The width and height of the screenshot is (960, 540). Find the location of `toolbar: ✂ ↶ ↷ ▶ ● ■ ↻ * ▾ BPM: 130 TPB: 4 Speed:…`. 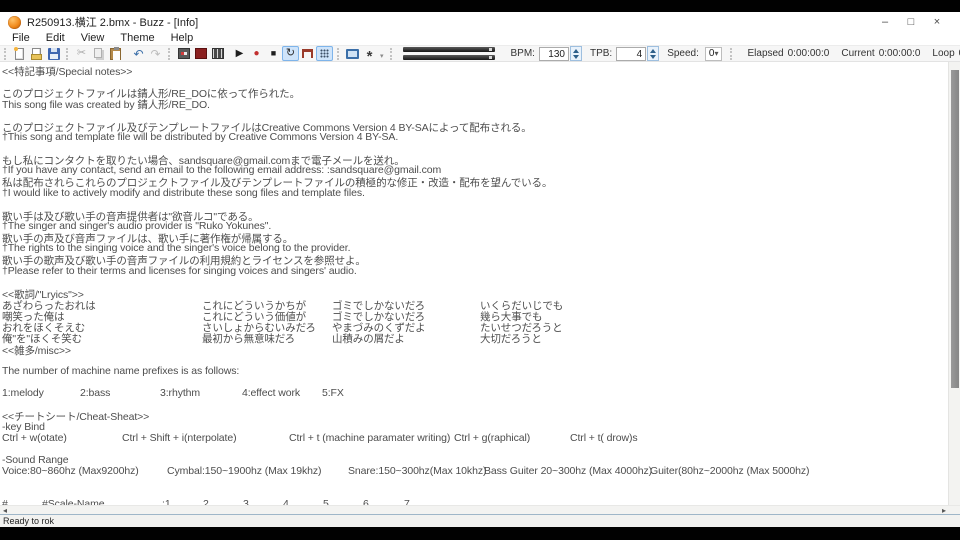

toolbar: ✂ ↶ ↷ ▶ ● ■ ↻ * ▾ BPM: 130 TPB: 4 Speed:… is located at coordinates (480, 54).